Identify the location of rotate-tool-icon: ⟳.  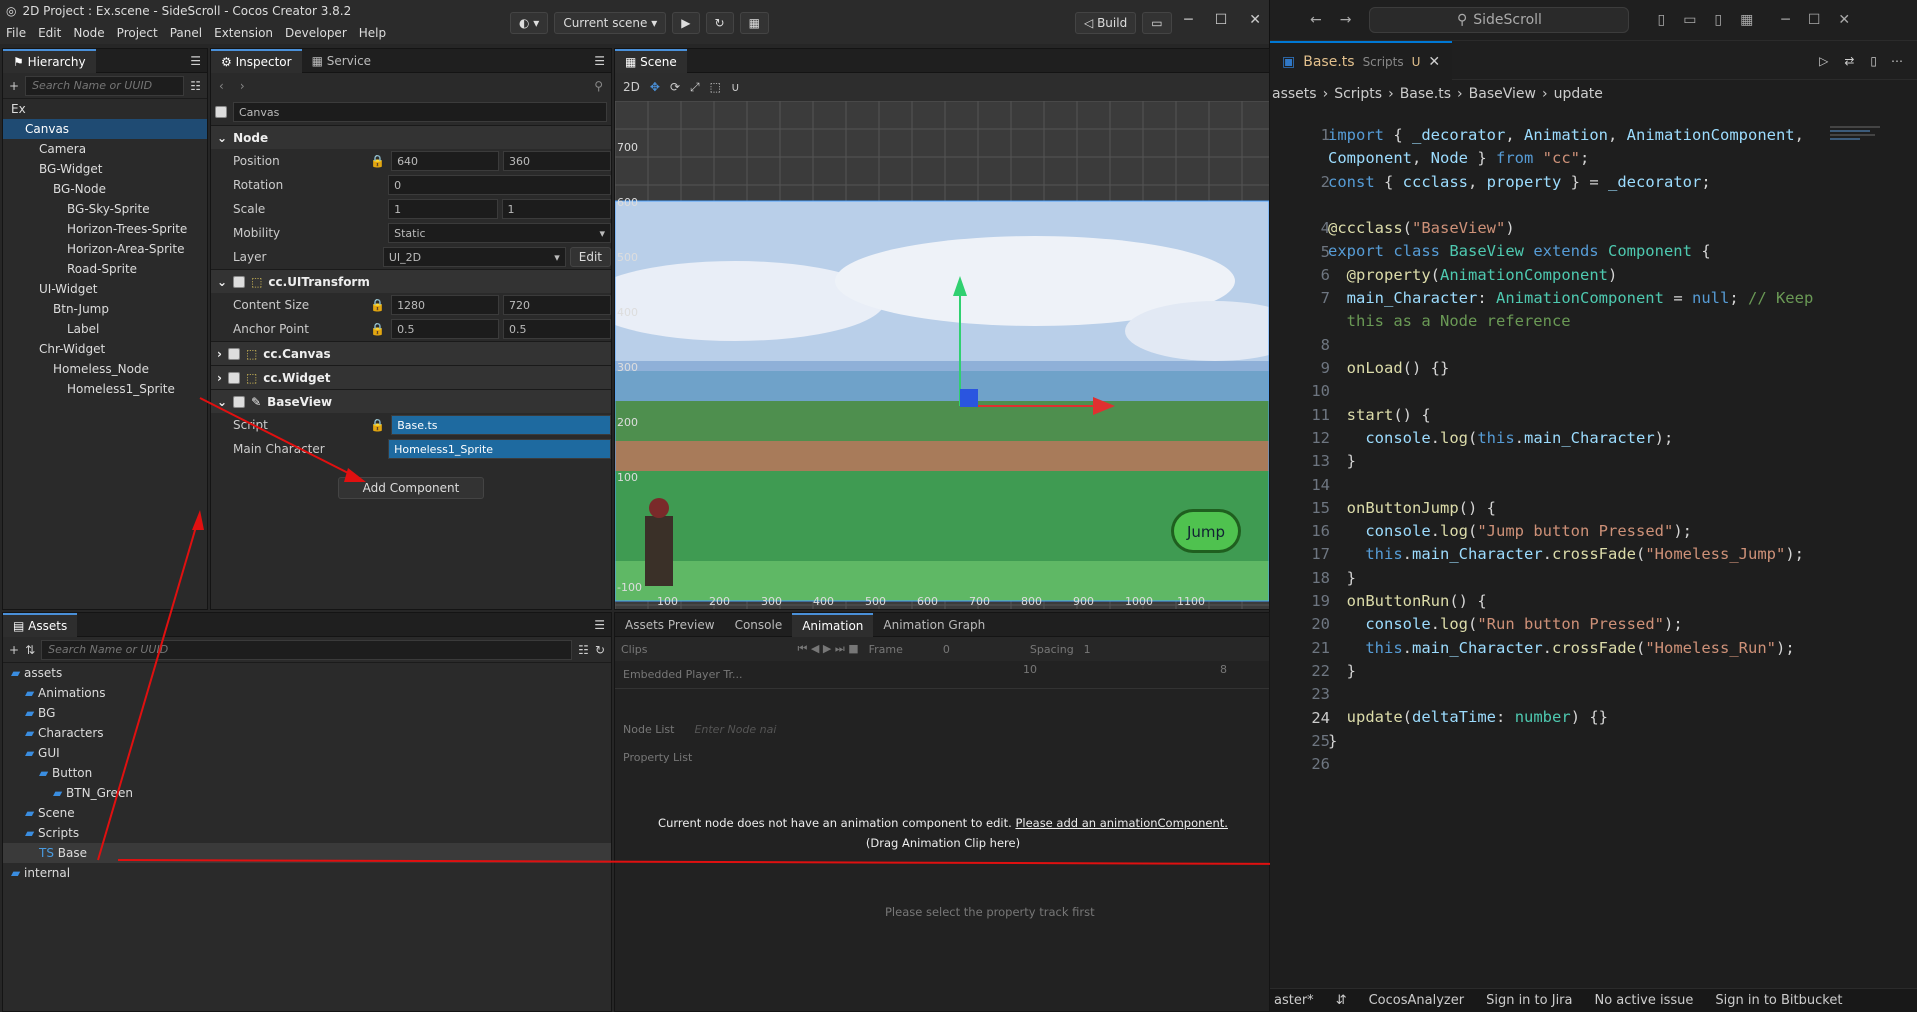
(675, 87).